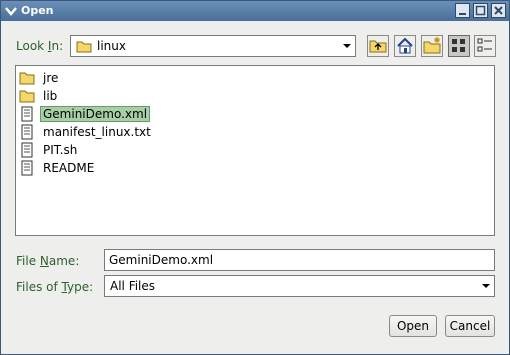  What do you see at coordinates (255, 11) in the screenshot?
I see `title-bar: Open` at bounding box center [255, 11].